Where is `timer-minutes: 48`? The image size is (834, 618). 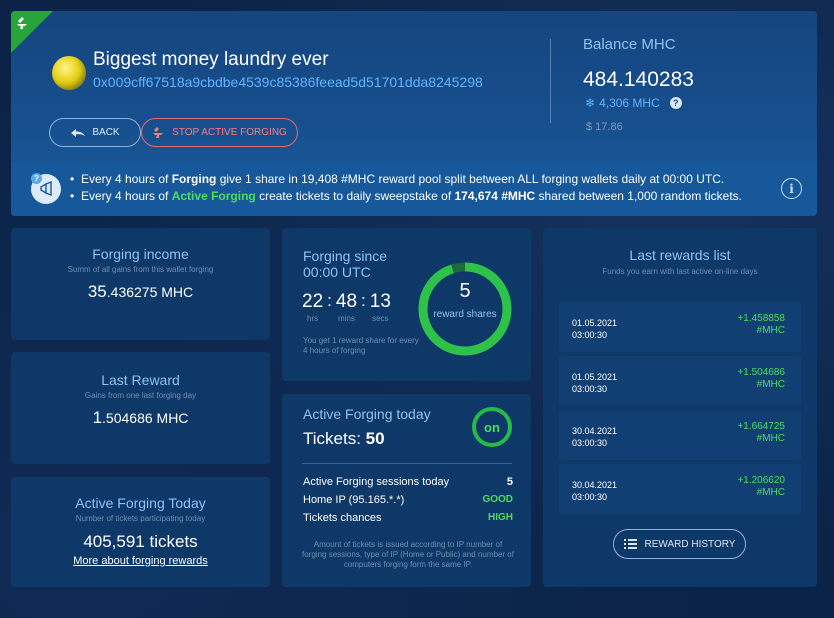 timer-minutes: 48 is located at coordinates (346, 301).